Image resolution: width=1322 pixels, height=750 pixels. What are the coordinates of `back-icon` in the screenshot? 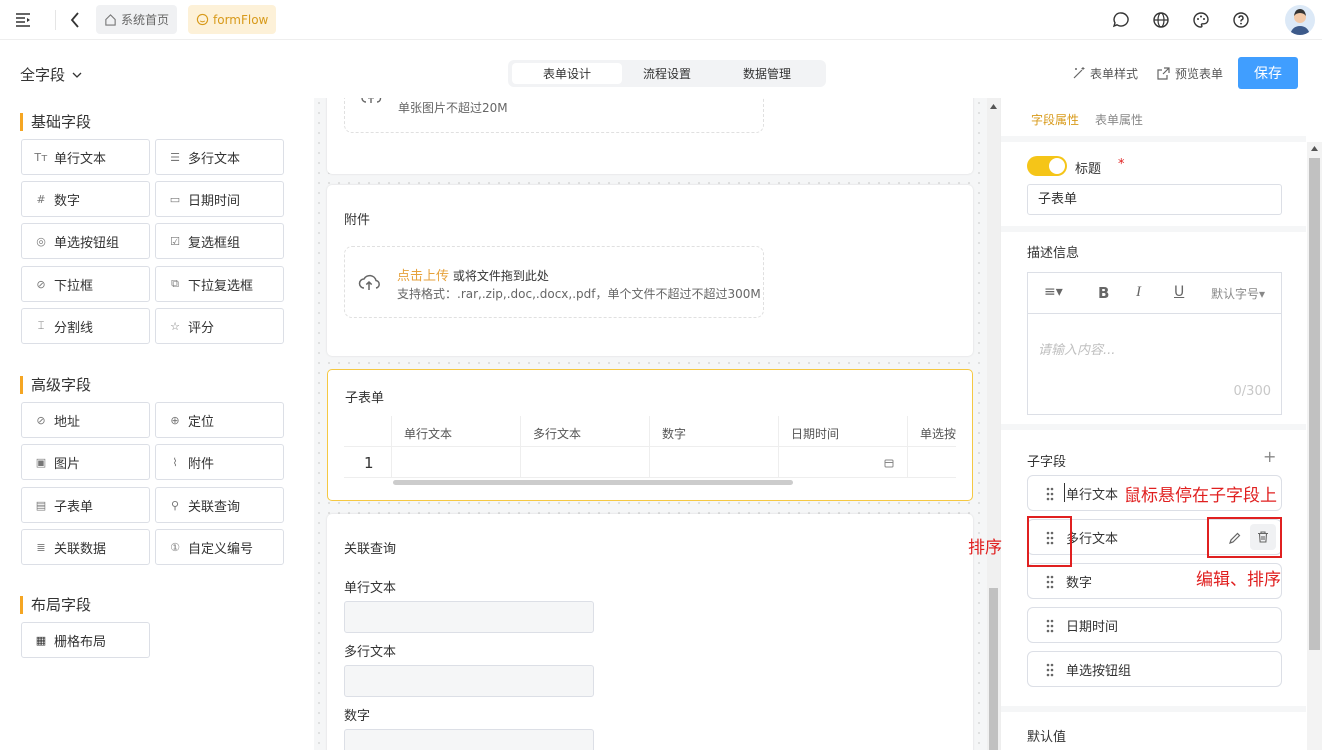 It's located at (75, 20).